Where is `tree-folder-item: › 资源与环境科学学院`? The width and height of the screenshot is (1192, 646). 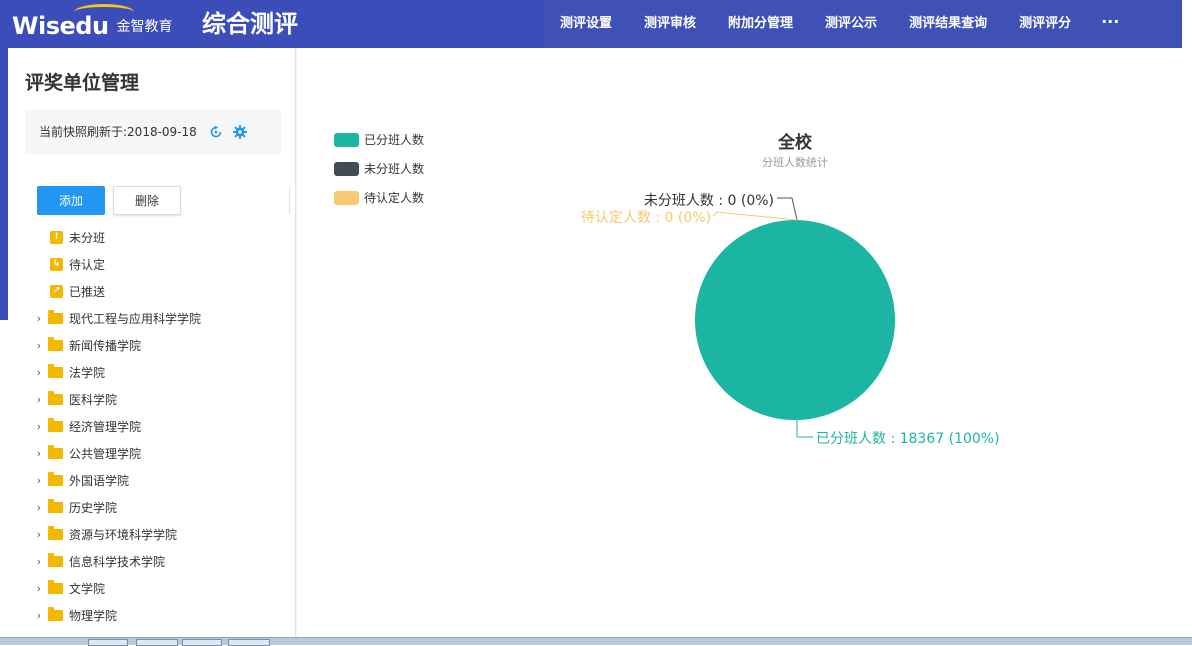
tree-folder-item: › 资源与环境科学学院 is located at coordinates (115, 534).